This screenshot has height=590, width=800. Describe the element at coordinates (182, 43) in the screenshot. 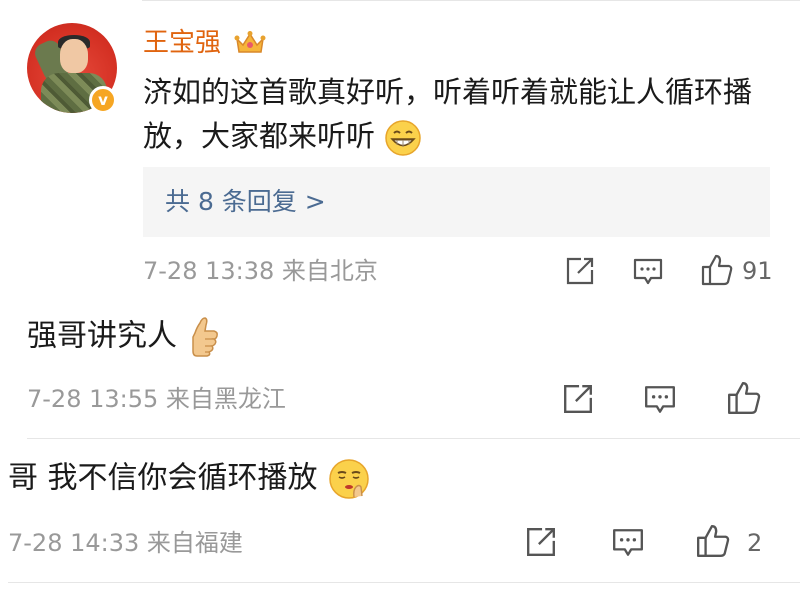

I see `username: 王宝强` at that location.